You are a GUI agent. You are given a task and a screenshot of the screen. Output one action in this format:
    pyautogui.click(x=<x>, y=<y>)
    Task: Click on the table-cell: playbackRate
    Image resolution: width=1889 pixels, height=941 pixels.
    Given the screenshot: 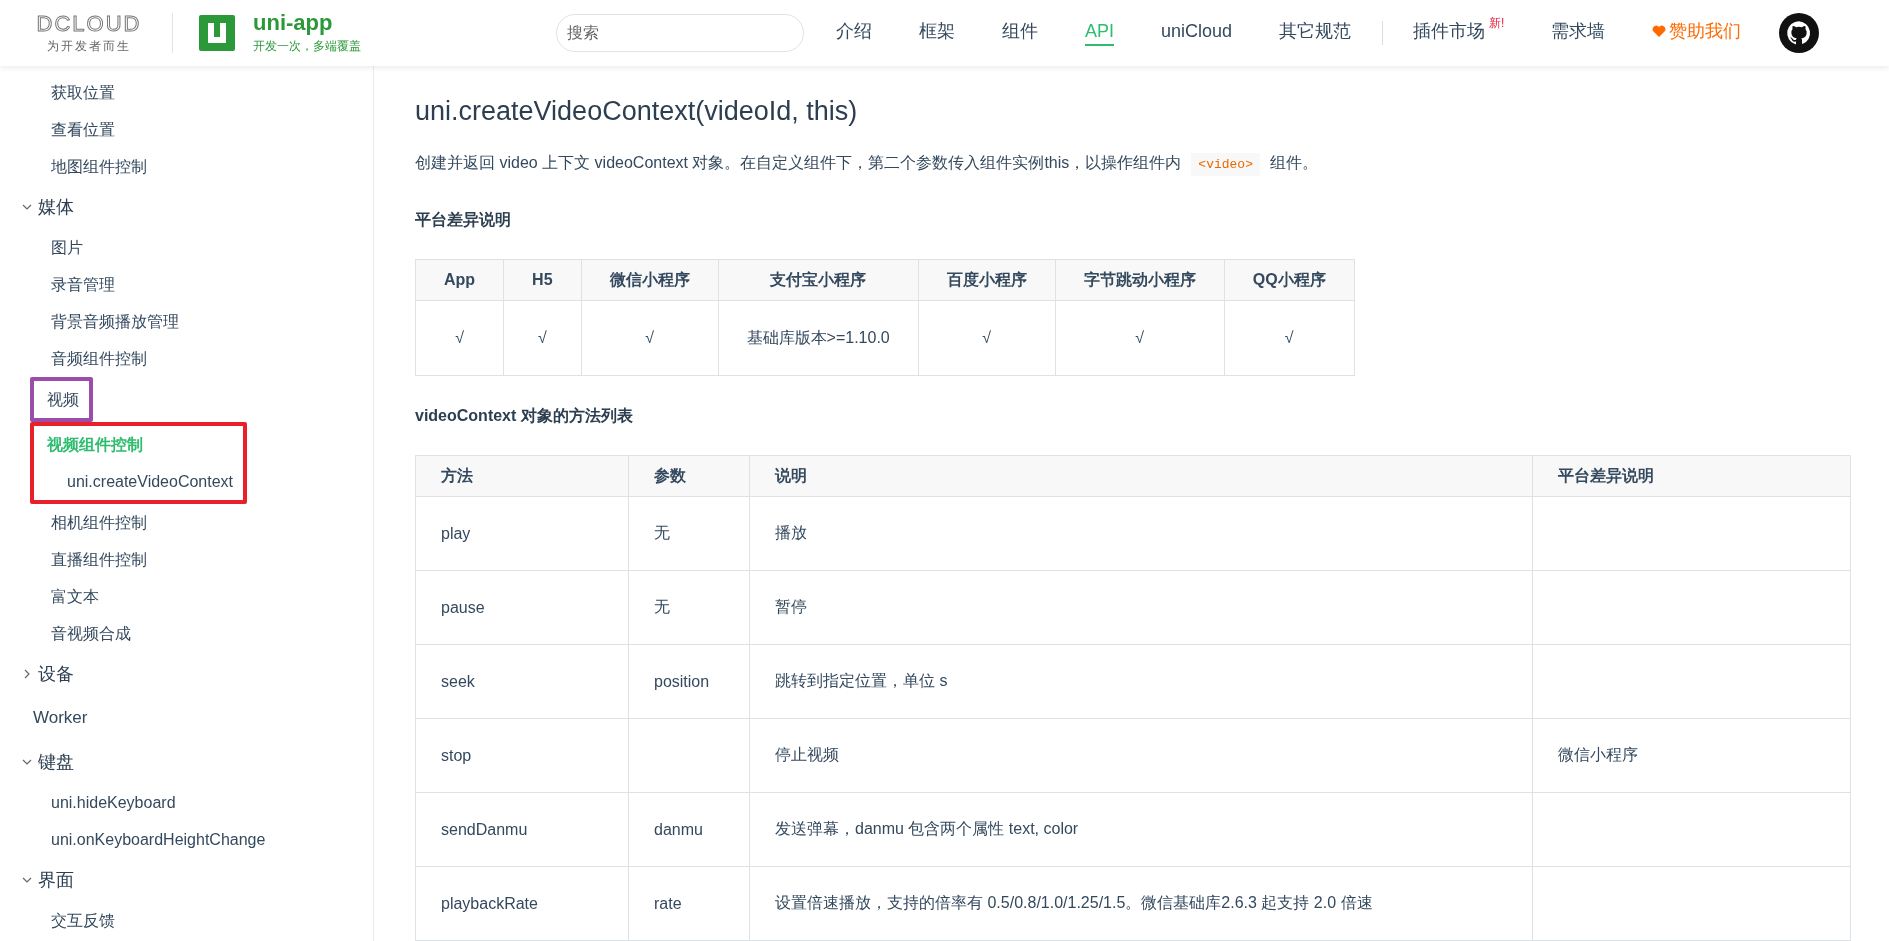 What is the action you would take?
    pyautogui.click(x=522, y=903)
    